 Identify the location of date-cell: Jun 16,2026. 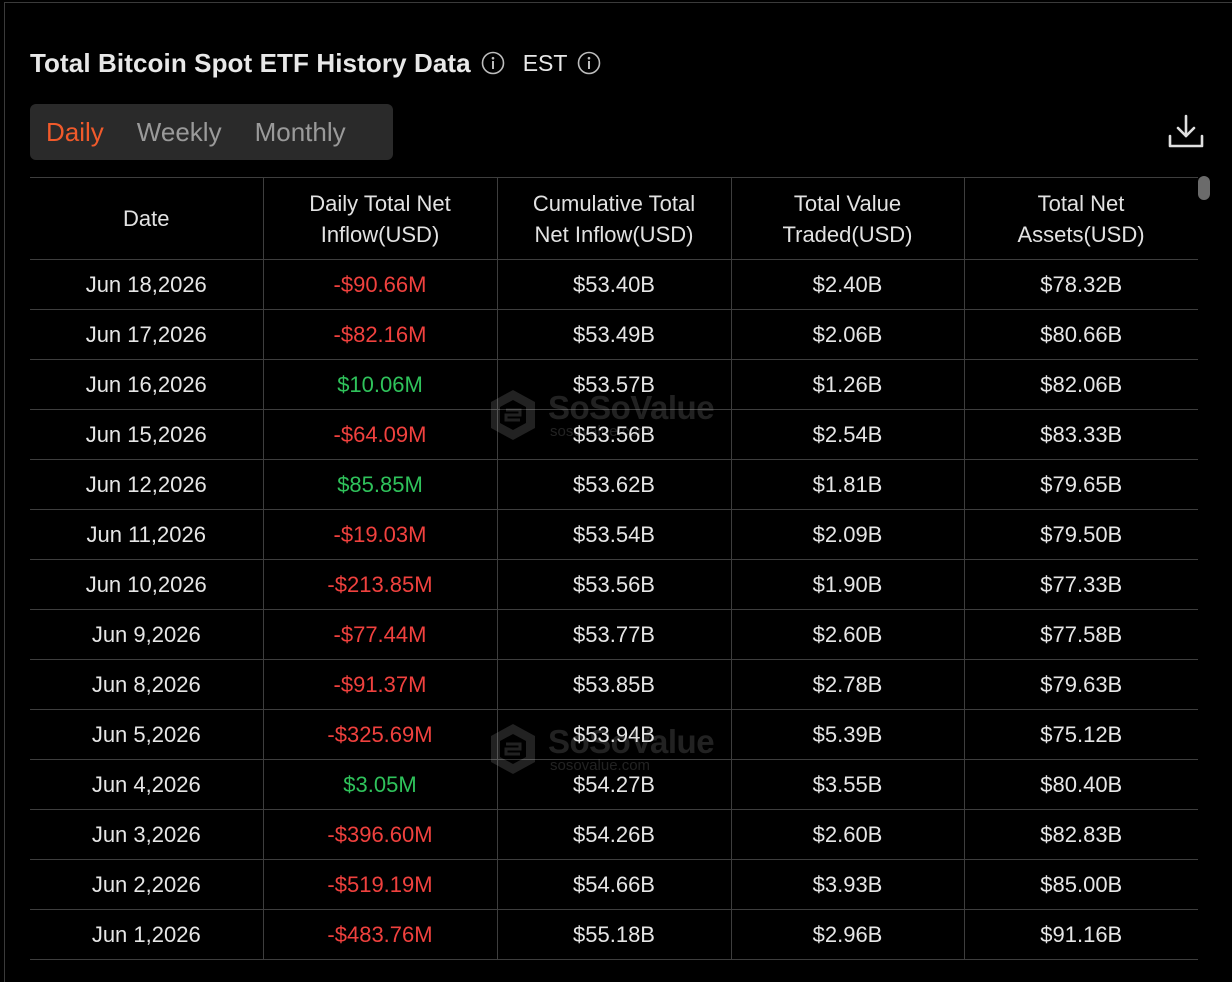
(147, 384).